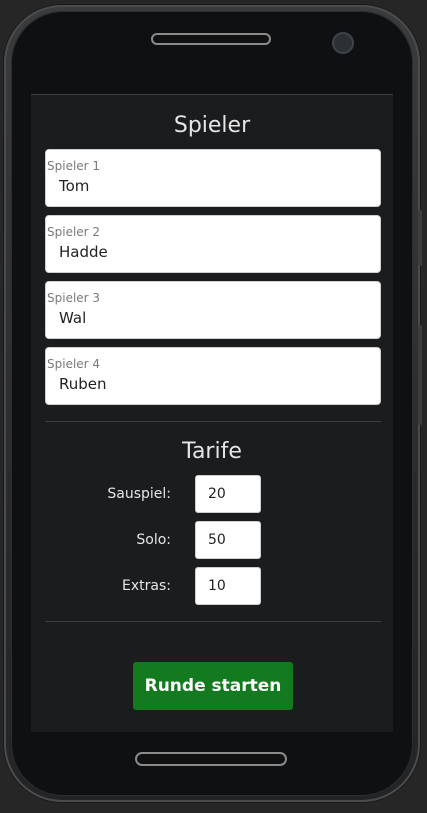  Describe the element at coordinates (139, 494) in the screenshot. I see `sauspiel-label: Sauspiel:` at that location.